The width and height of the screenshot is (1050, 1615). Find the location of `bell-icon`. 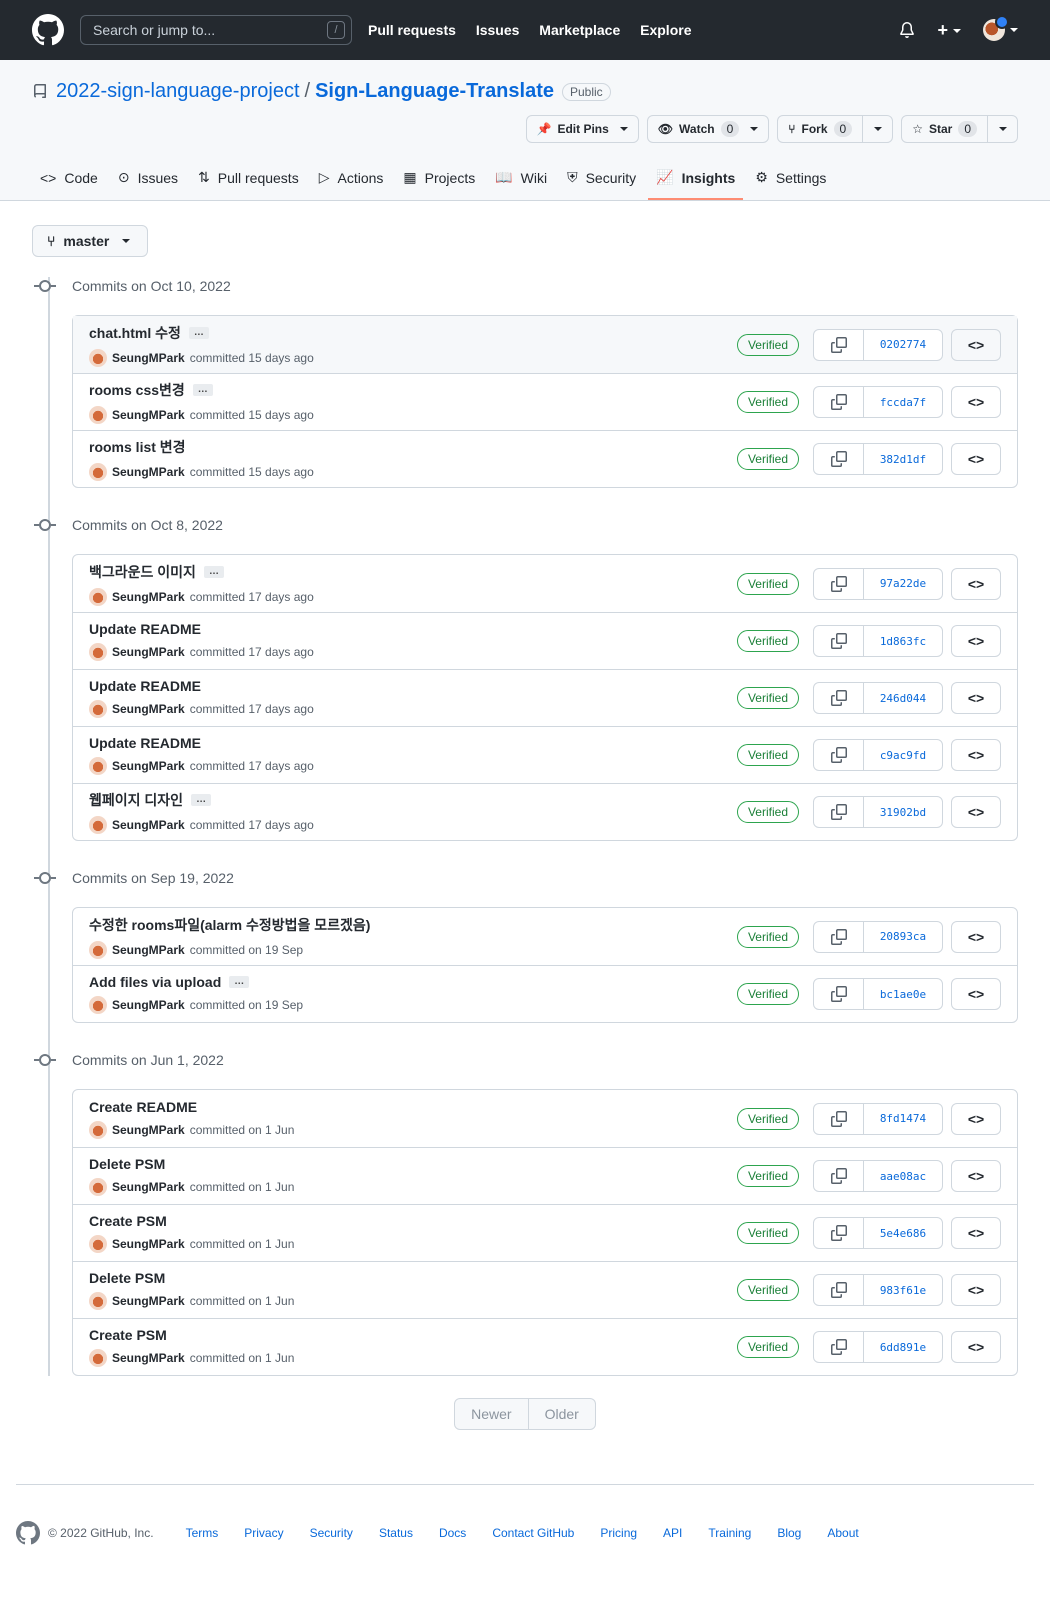

bell-icon is located at coordinates (907, 30).